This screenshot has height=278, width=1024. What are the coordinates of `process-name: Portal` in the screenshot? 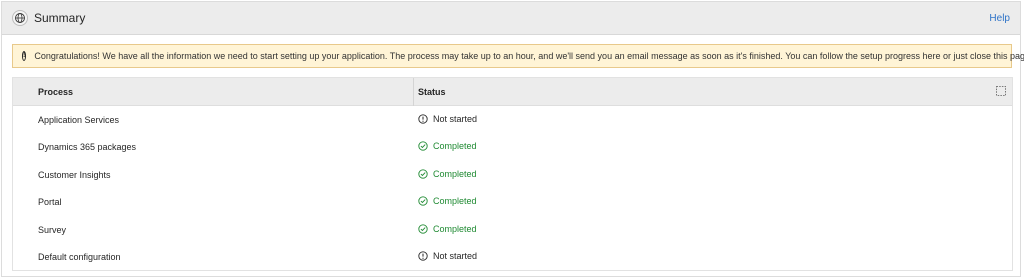 It's located at (50, 202).